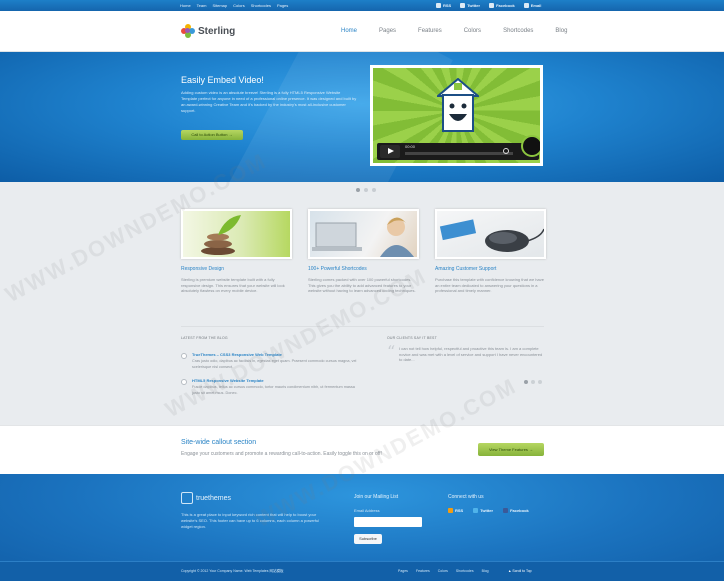 The width and height of the screenshot is (724, 581). I want to click on top-link-sitemap: Sitemap, so click(219, 5).